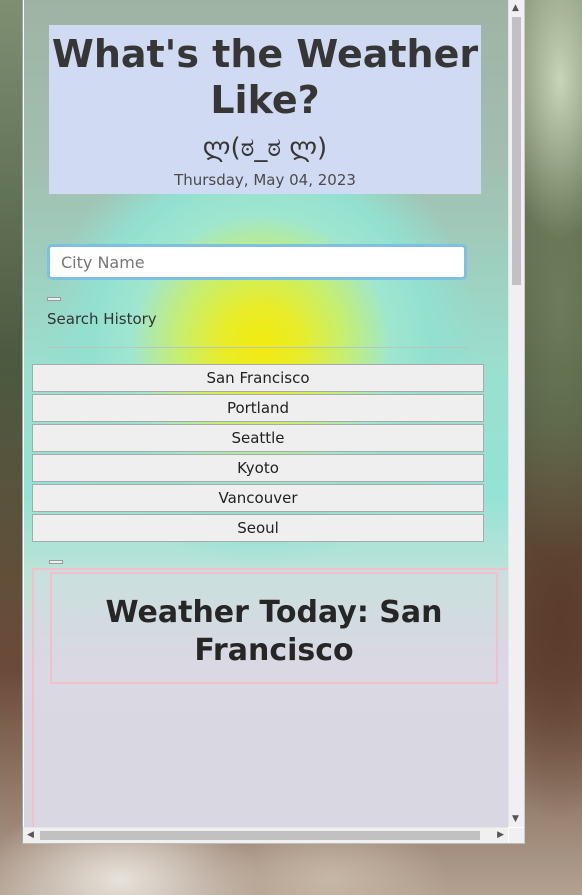 This screenshot has height=895, width=582. I want to click on emoticon-text: ლ(ಠ_ಠ ლ), so click(265, 148).